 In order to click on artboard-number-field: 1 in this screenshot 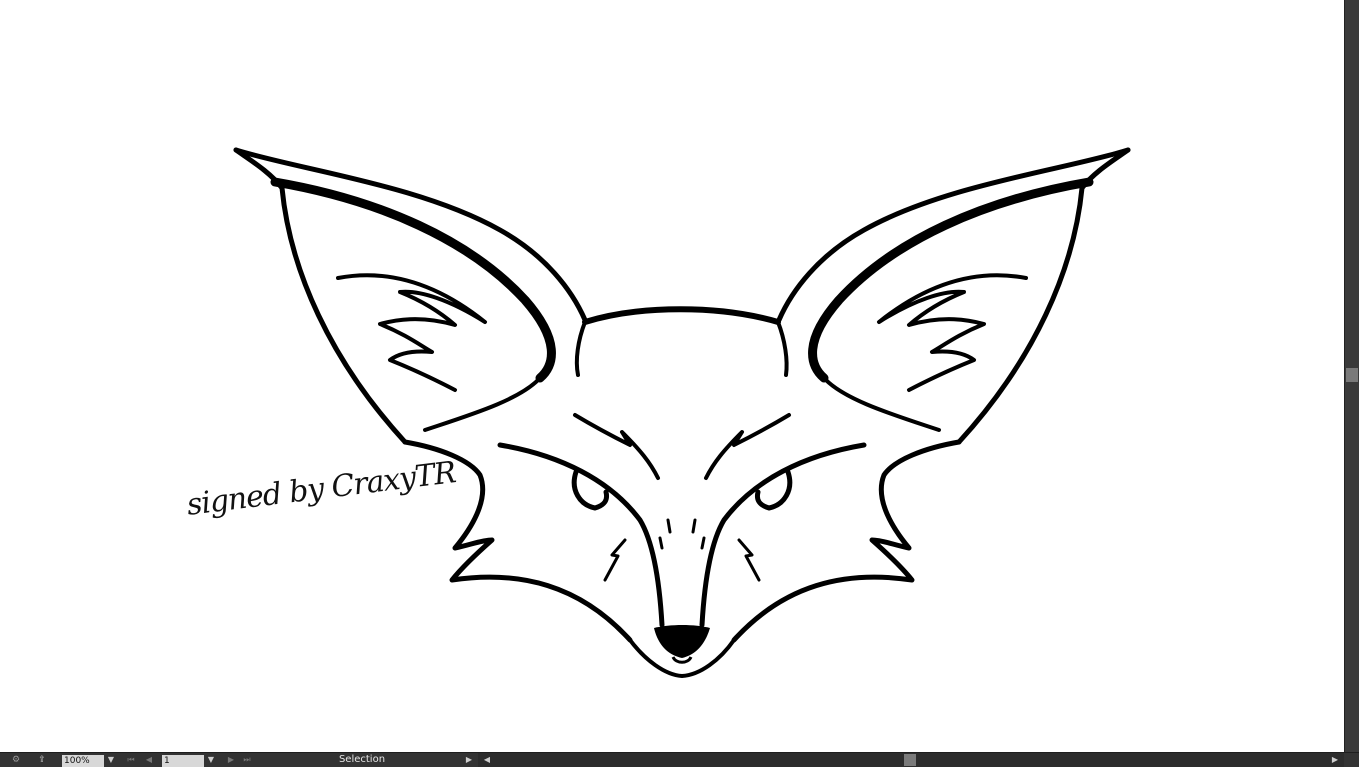, I will do `click(183, 761)`.